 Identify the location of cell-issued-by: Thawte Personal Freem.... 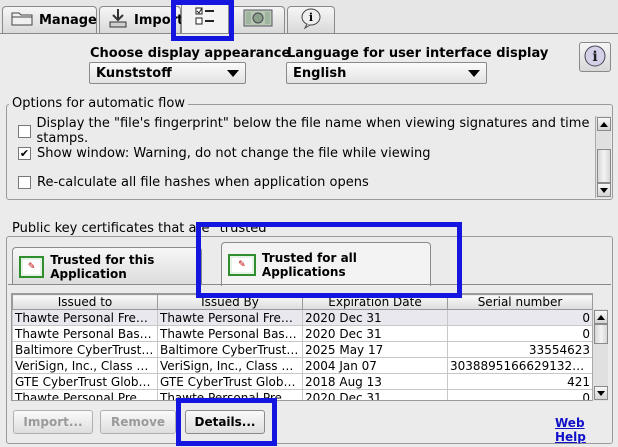
(230, 317).